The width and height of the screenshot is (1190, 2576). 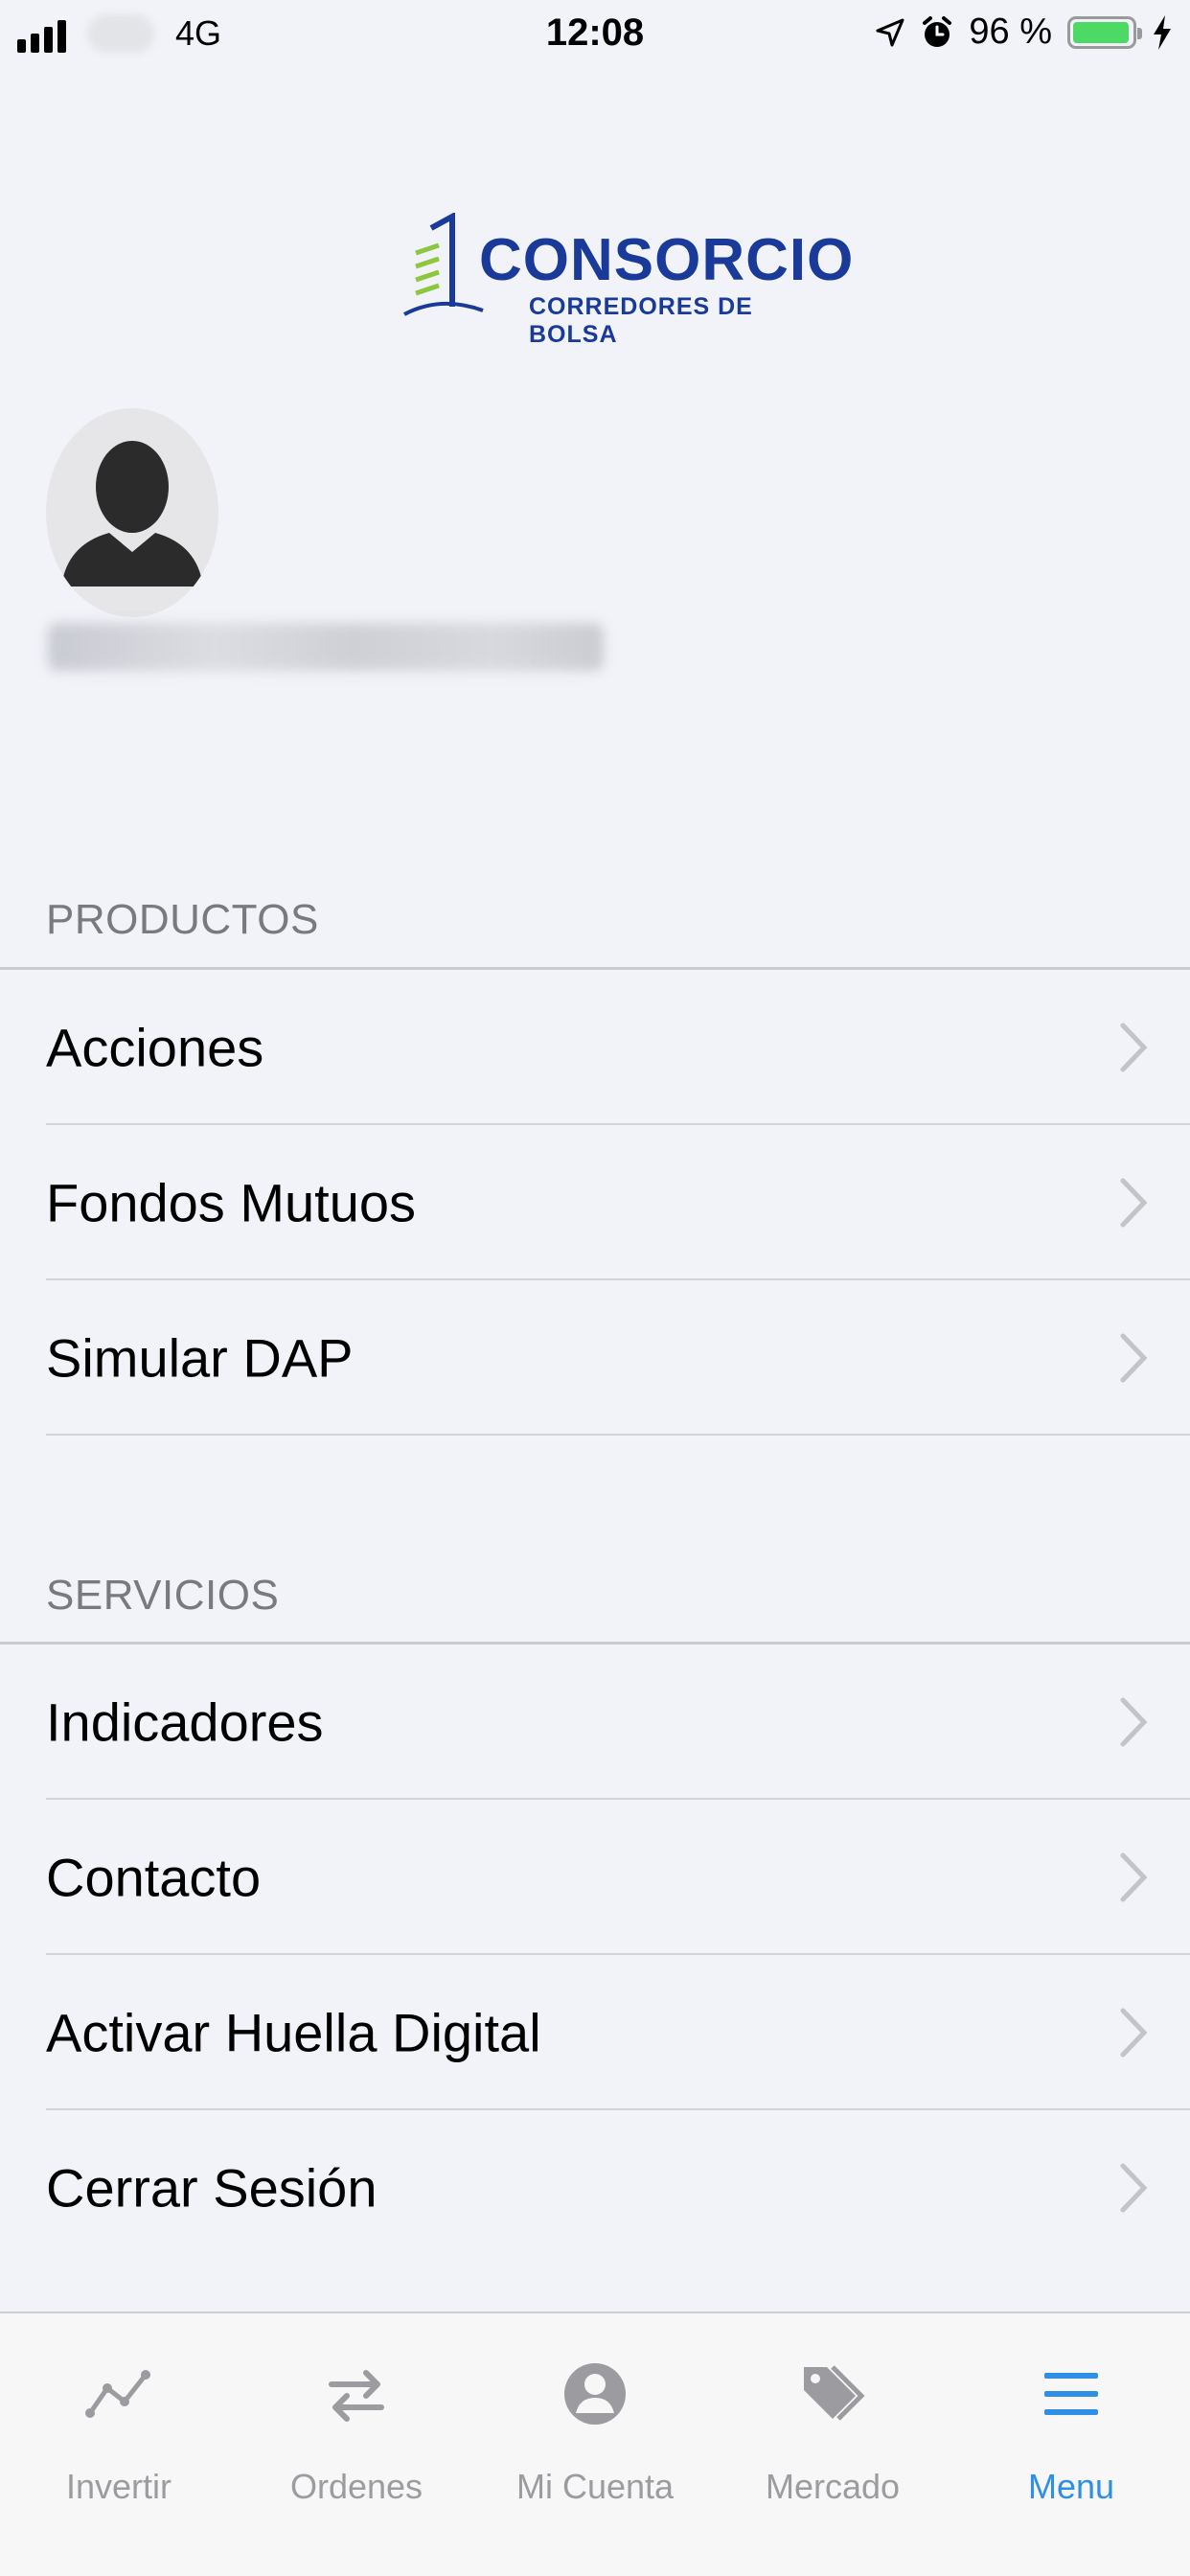 What do you see at coordinates (119, 2444) in the screenshot?
I see `tab-invertir: Invertir` at bounding box center [119, 2444].